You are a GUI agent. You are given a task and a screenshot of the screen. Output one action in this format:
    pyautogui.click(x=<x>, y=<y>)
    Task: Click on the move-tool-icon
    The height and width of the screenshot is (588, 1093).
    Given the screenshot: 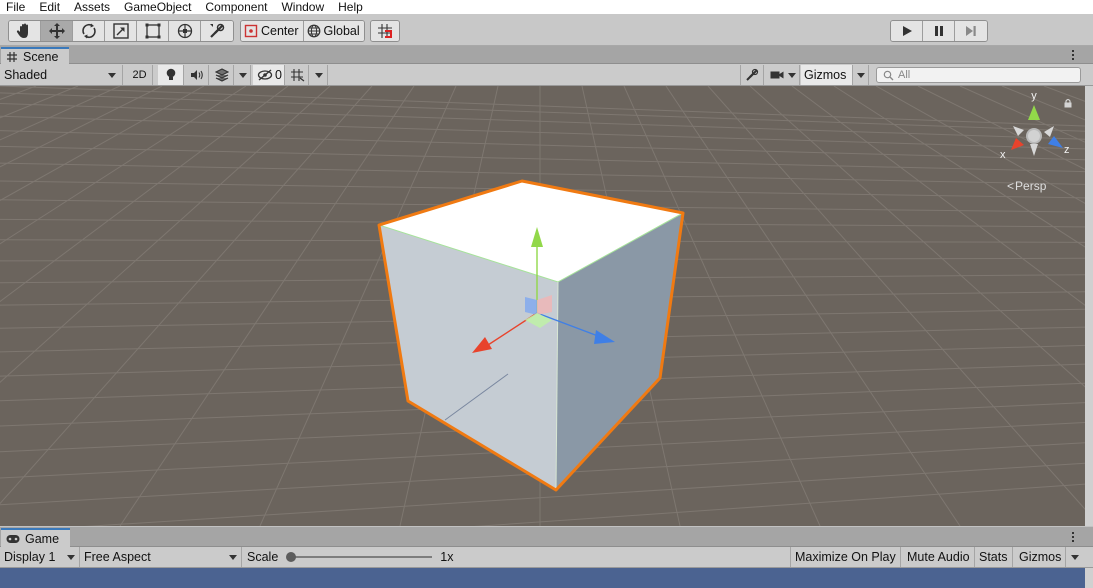 What is the action you would take?
    pyautogui.click(x=56, y=31)
    